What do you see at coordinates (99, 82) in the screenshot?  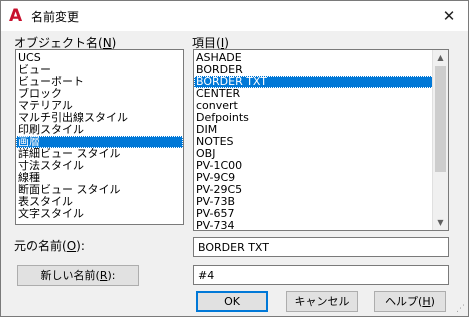 I see `object-name-item: ビューポート` at bounding box center [99, 82].